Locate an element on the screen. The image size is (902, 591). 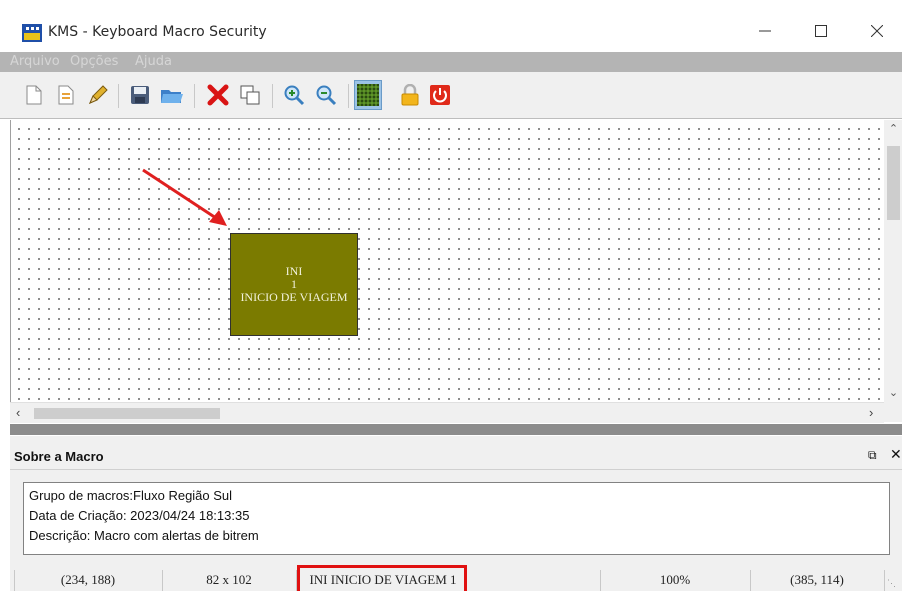
save-icon is located at coordinates (140, 95).